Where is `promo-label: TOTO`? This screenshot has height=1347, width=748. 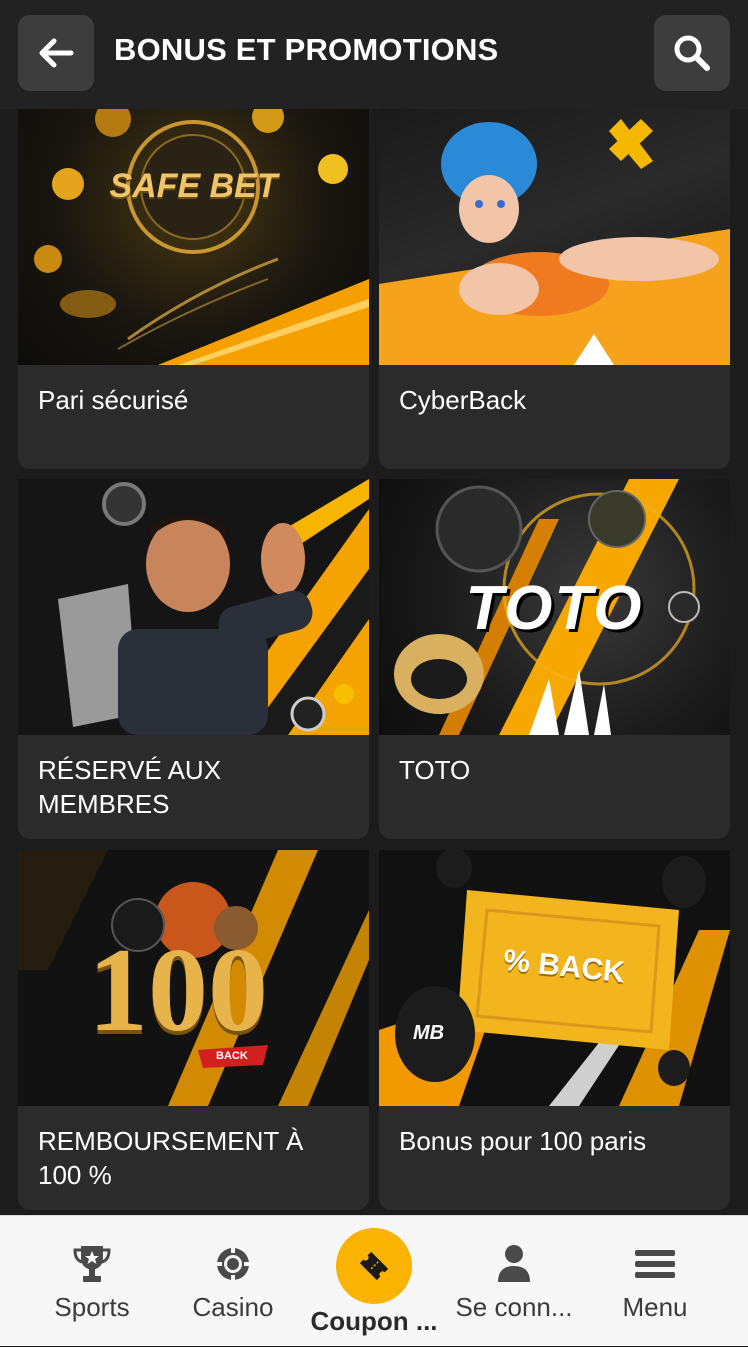
promo-label: TOTO is located at coordinates (435, 770).